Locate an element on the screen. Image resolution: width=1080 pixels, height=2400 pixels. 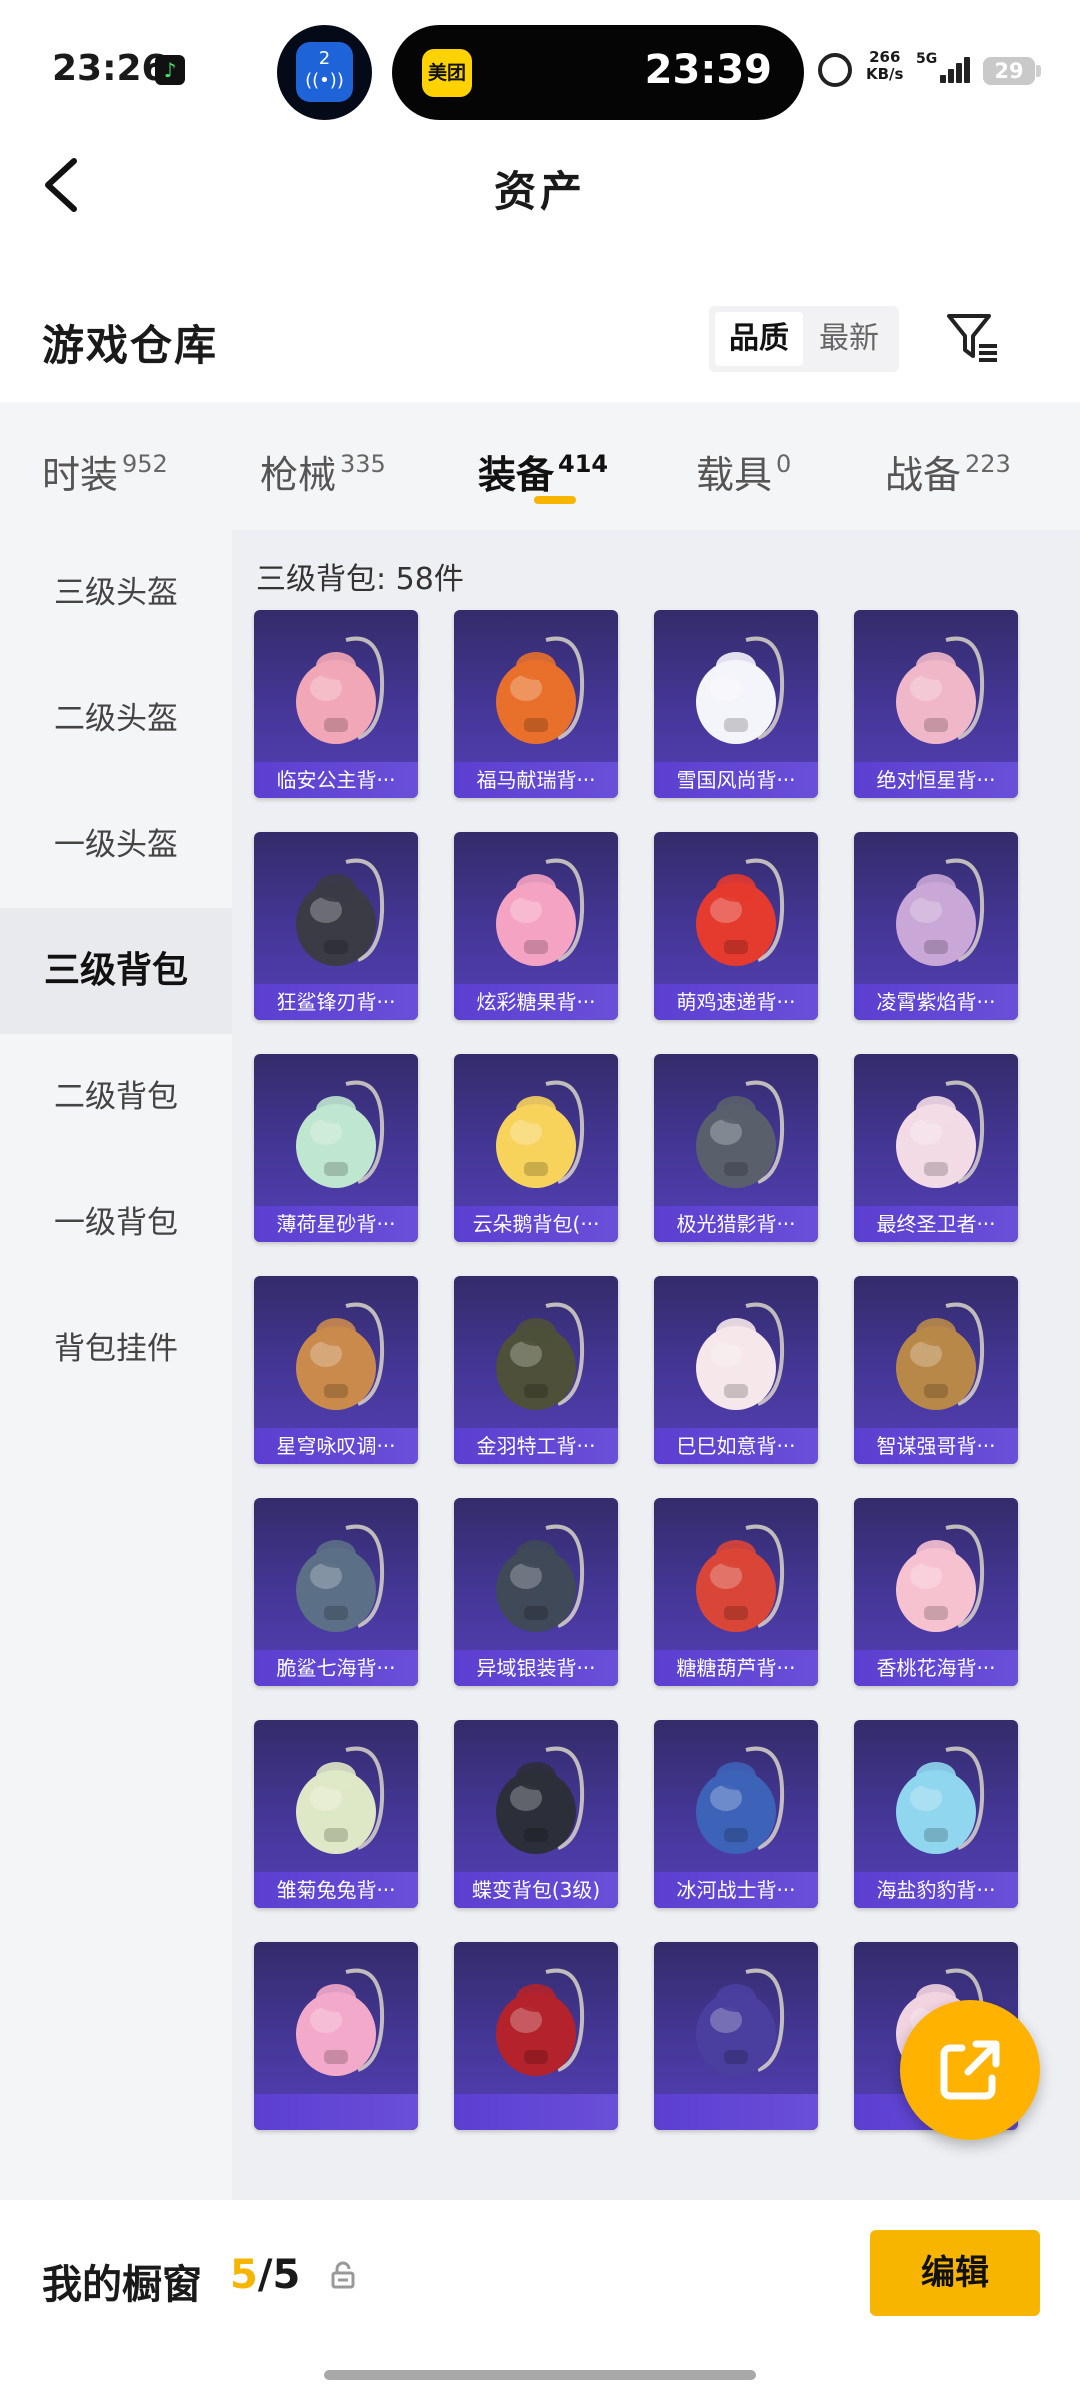
backpack-item-card: 最终圣卫者··· is located at coordinates (936, 1148).